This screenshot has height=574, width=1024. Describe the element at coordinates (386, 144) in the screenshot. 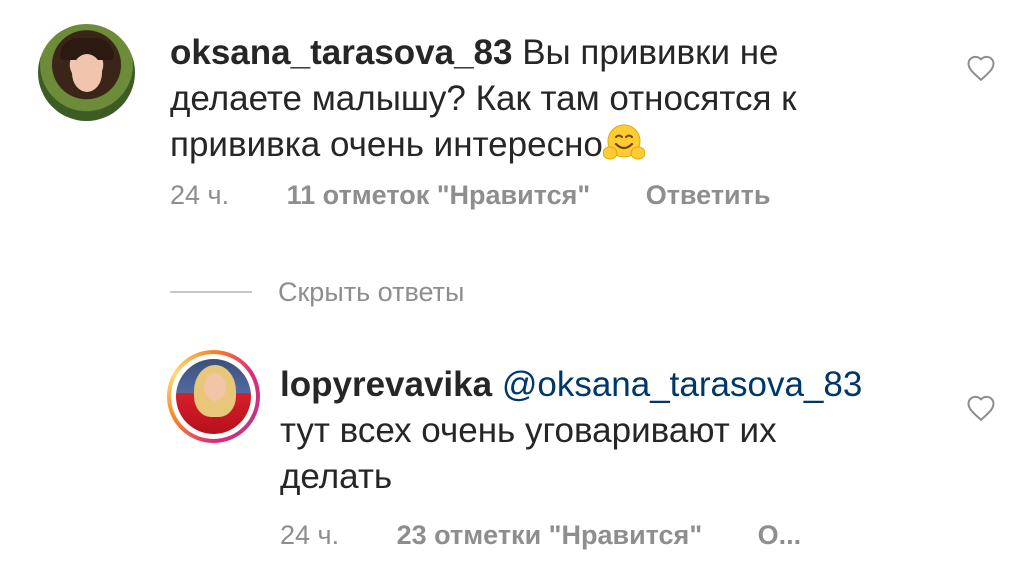

I see `comment-body-line-3: прививка очень интересно` at that location.